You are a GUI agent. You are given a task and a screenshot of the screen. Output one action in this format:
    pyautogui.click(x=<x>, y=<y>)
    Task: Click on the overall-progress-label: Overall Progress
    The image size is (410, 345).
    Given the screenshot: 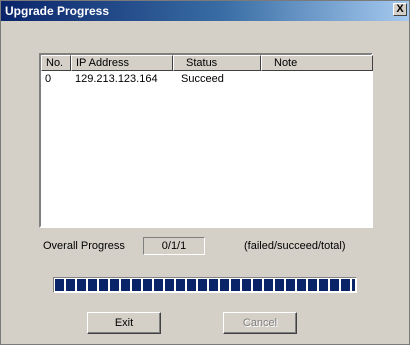 What is the action you would take?
    pyautogui.click(x=84, y=246)
    